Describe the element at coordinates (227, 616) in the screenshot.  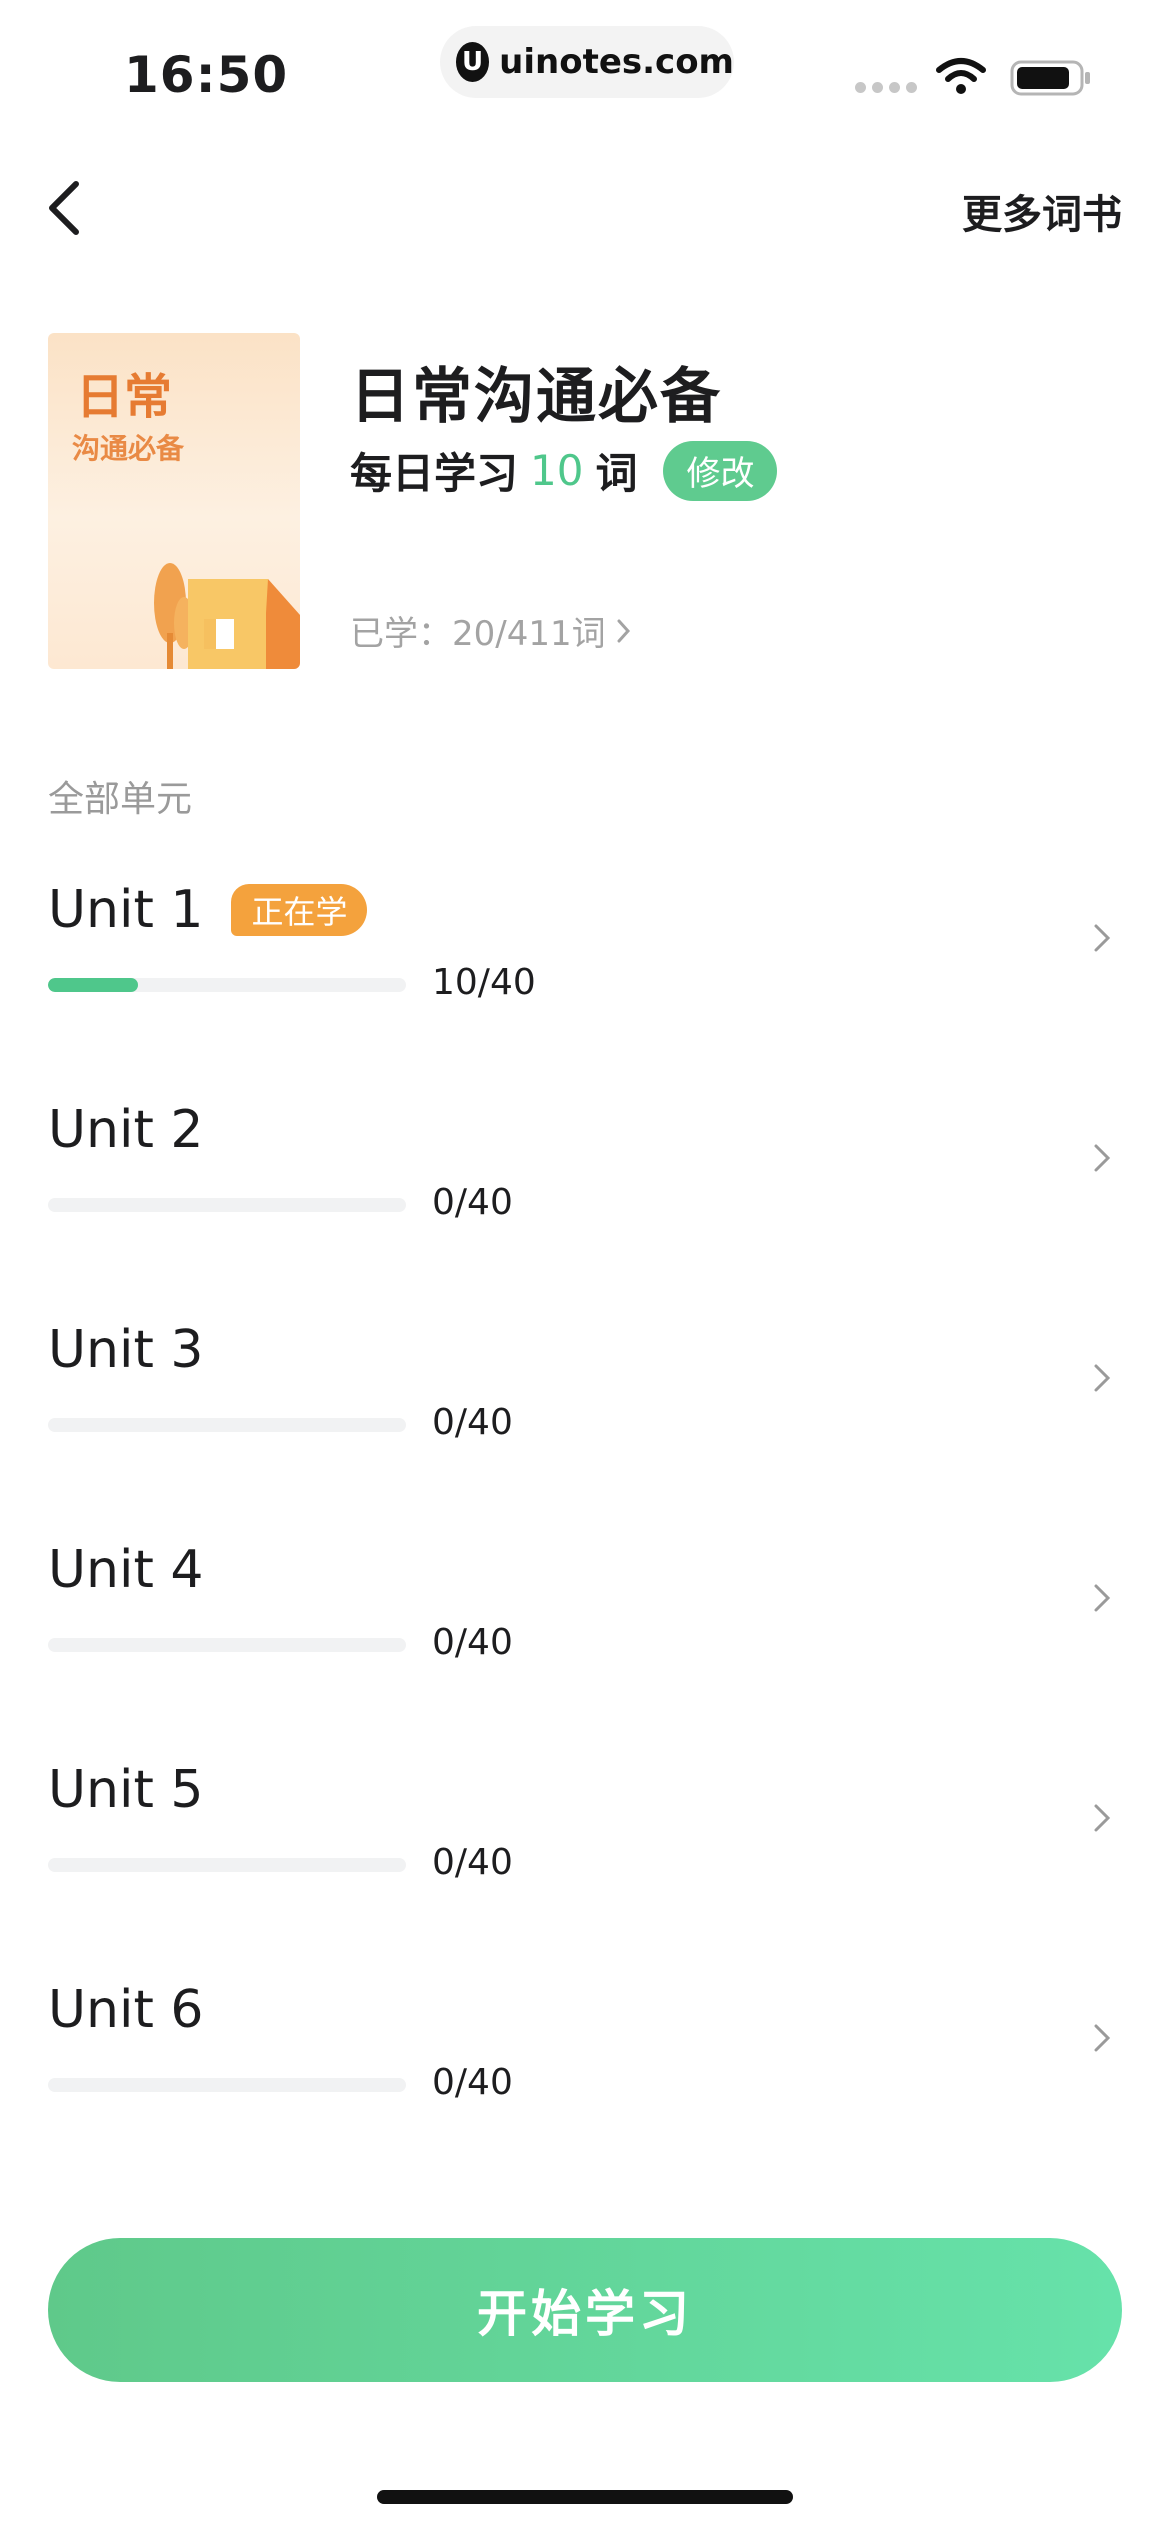
I see `house-illustration-icon` at that location.